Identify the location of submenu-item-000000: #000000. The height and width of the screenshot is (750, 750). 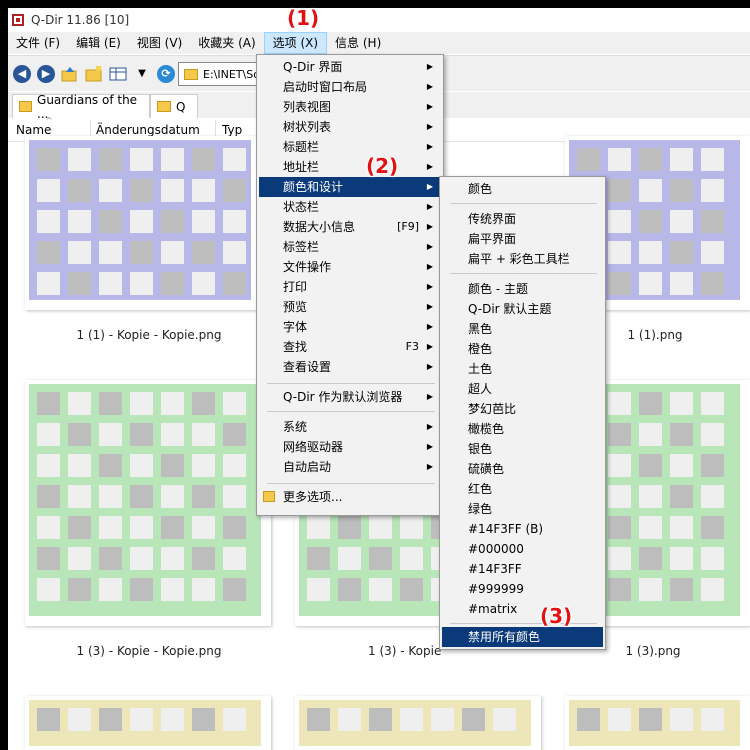
(522, 549).